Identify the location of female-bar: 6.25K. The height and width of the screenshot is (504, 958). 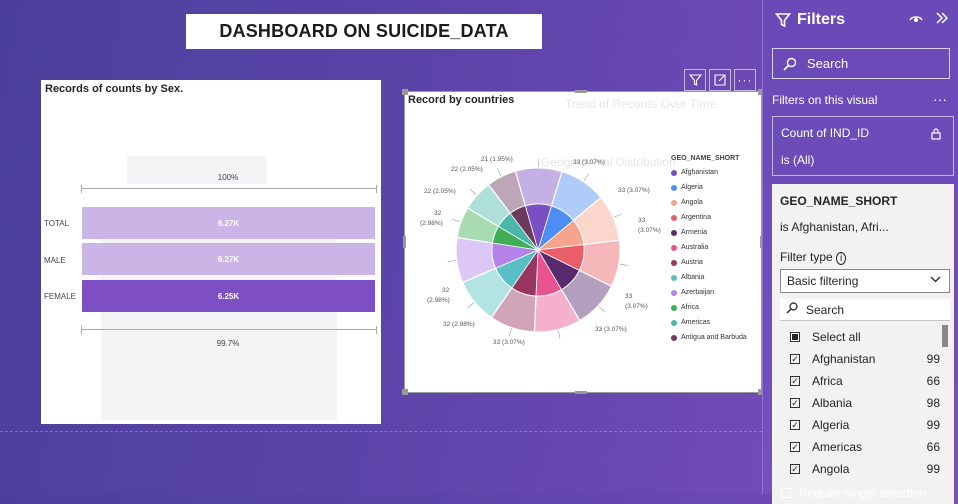
(228, 296).